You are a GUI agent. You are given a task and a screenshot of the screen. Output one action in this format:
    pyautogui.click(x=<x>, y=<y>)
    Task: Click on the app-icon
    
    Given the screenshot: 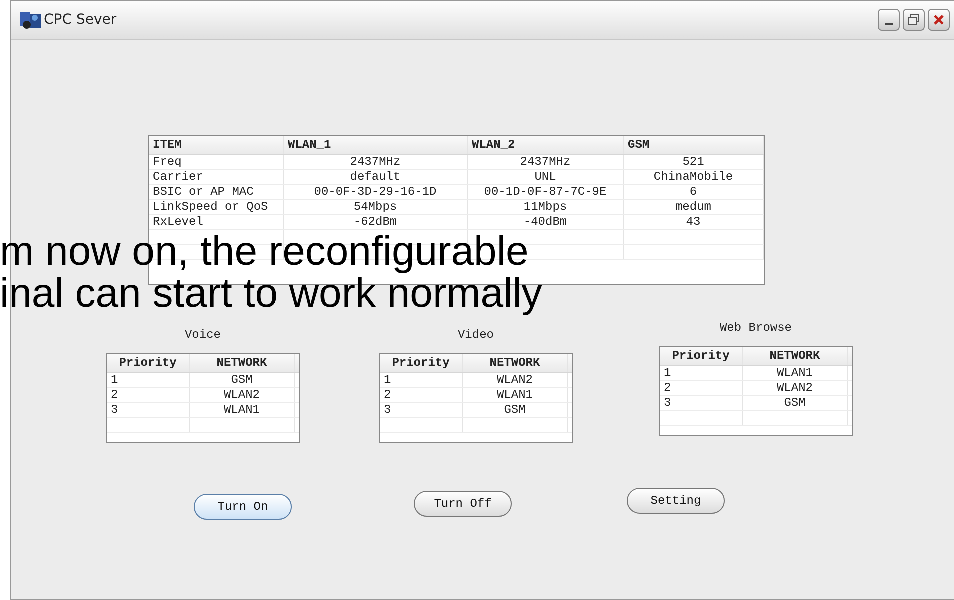 What is the action you would take?
    pyautogui.click(x=31, y=20)
    